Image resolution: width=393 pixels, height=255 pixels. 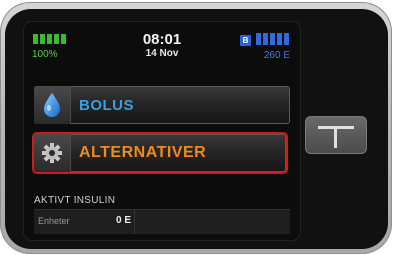 I want to click on reservoir-units: 260 E, so click(x=276, y=55).